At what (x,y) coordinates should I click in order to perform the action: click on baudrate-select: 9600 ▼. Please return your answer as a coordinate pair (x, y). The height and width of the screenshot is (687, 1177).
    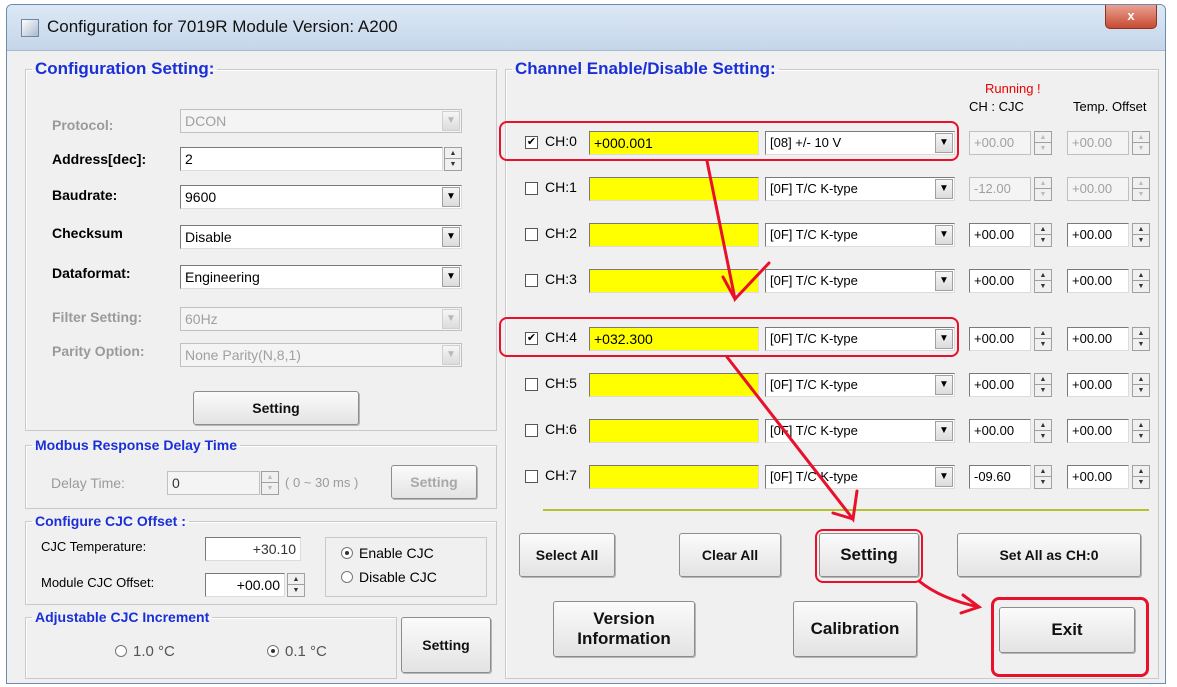
    Looking at the image, I should click on (321, 197).